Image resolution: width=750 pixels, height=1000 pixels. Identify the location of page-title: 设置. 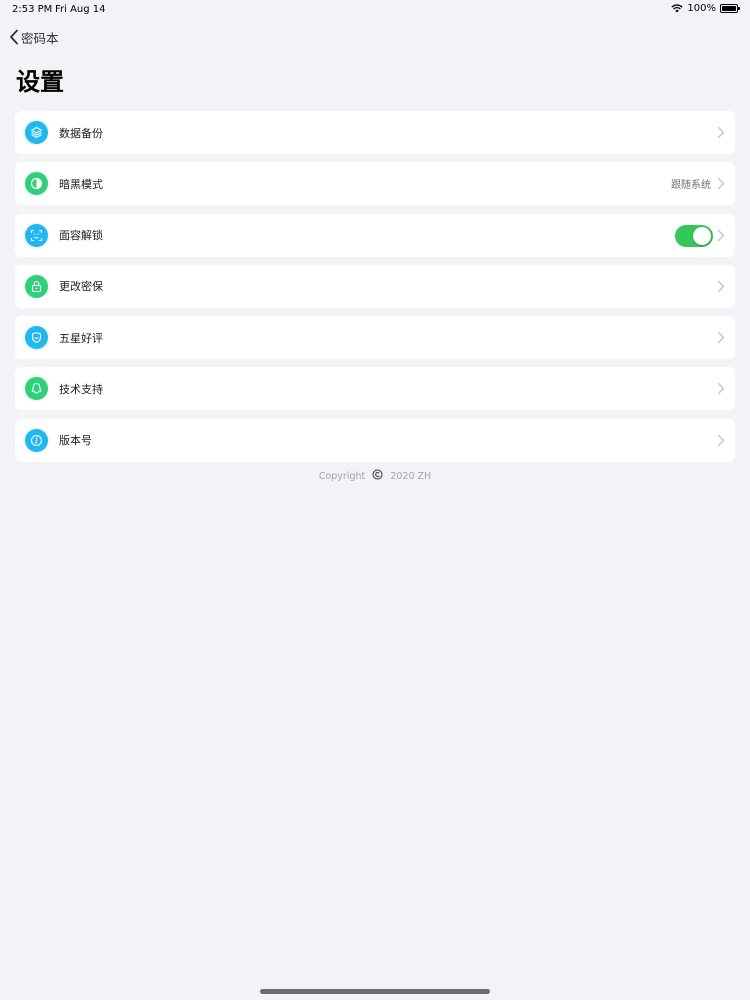
(40, 82).